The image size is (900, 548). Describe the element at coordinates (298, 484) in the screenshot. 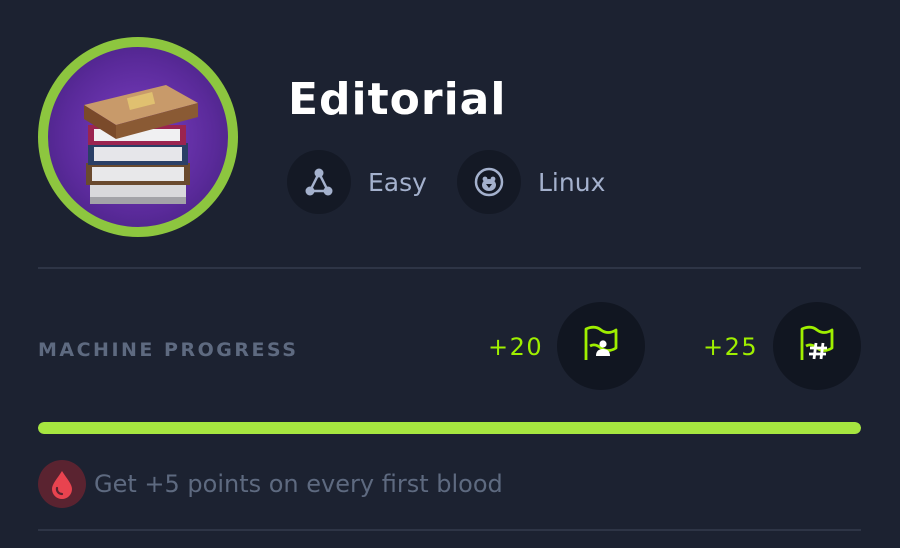

I see `first-blood-text: Get +5 points on every first blood` at that location.